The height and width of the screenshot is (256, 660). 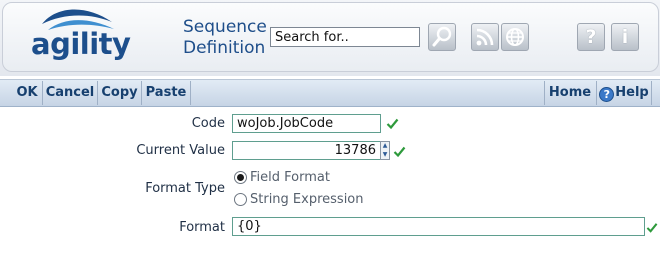 I want to click on search-input, so click(x=345, y=37).